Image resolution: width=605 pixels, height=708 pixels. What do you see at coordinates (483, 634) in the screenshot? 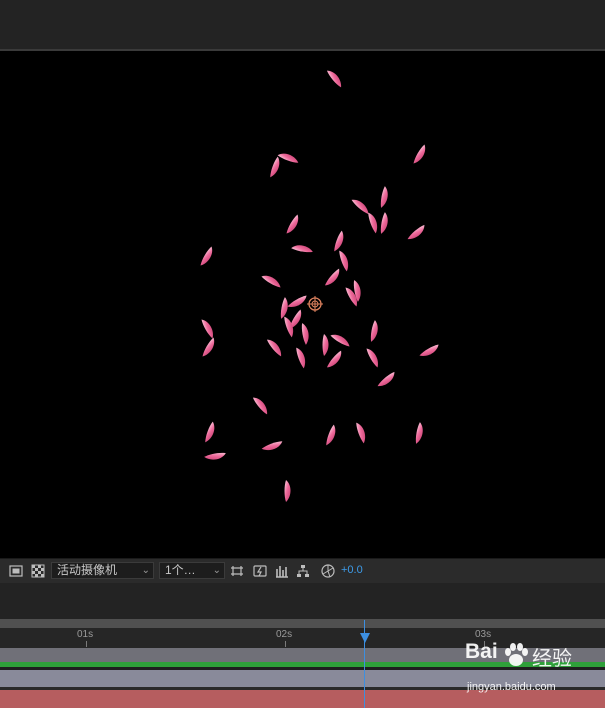
I see `ruler-label: 03s` at bounding box center [483, 634].